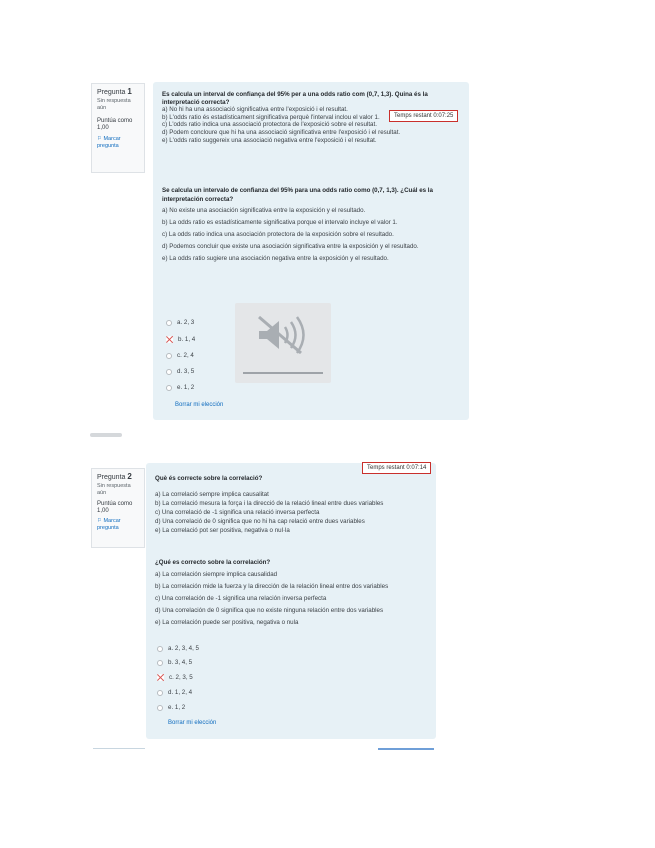  Describe the element at coordinates (106, 435) in the screenshot. I see `page-separator` at that location.